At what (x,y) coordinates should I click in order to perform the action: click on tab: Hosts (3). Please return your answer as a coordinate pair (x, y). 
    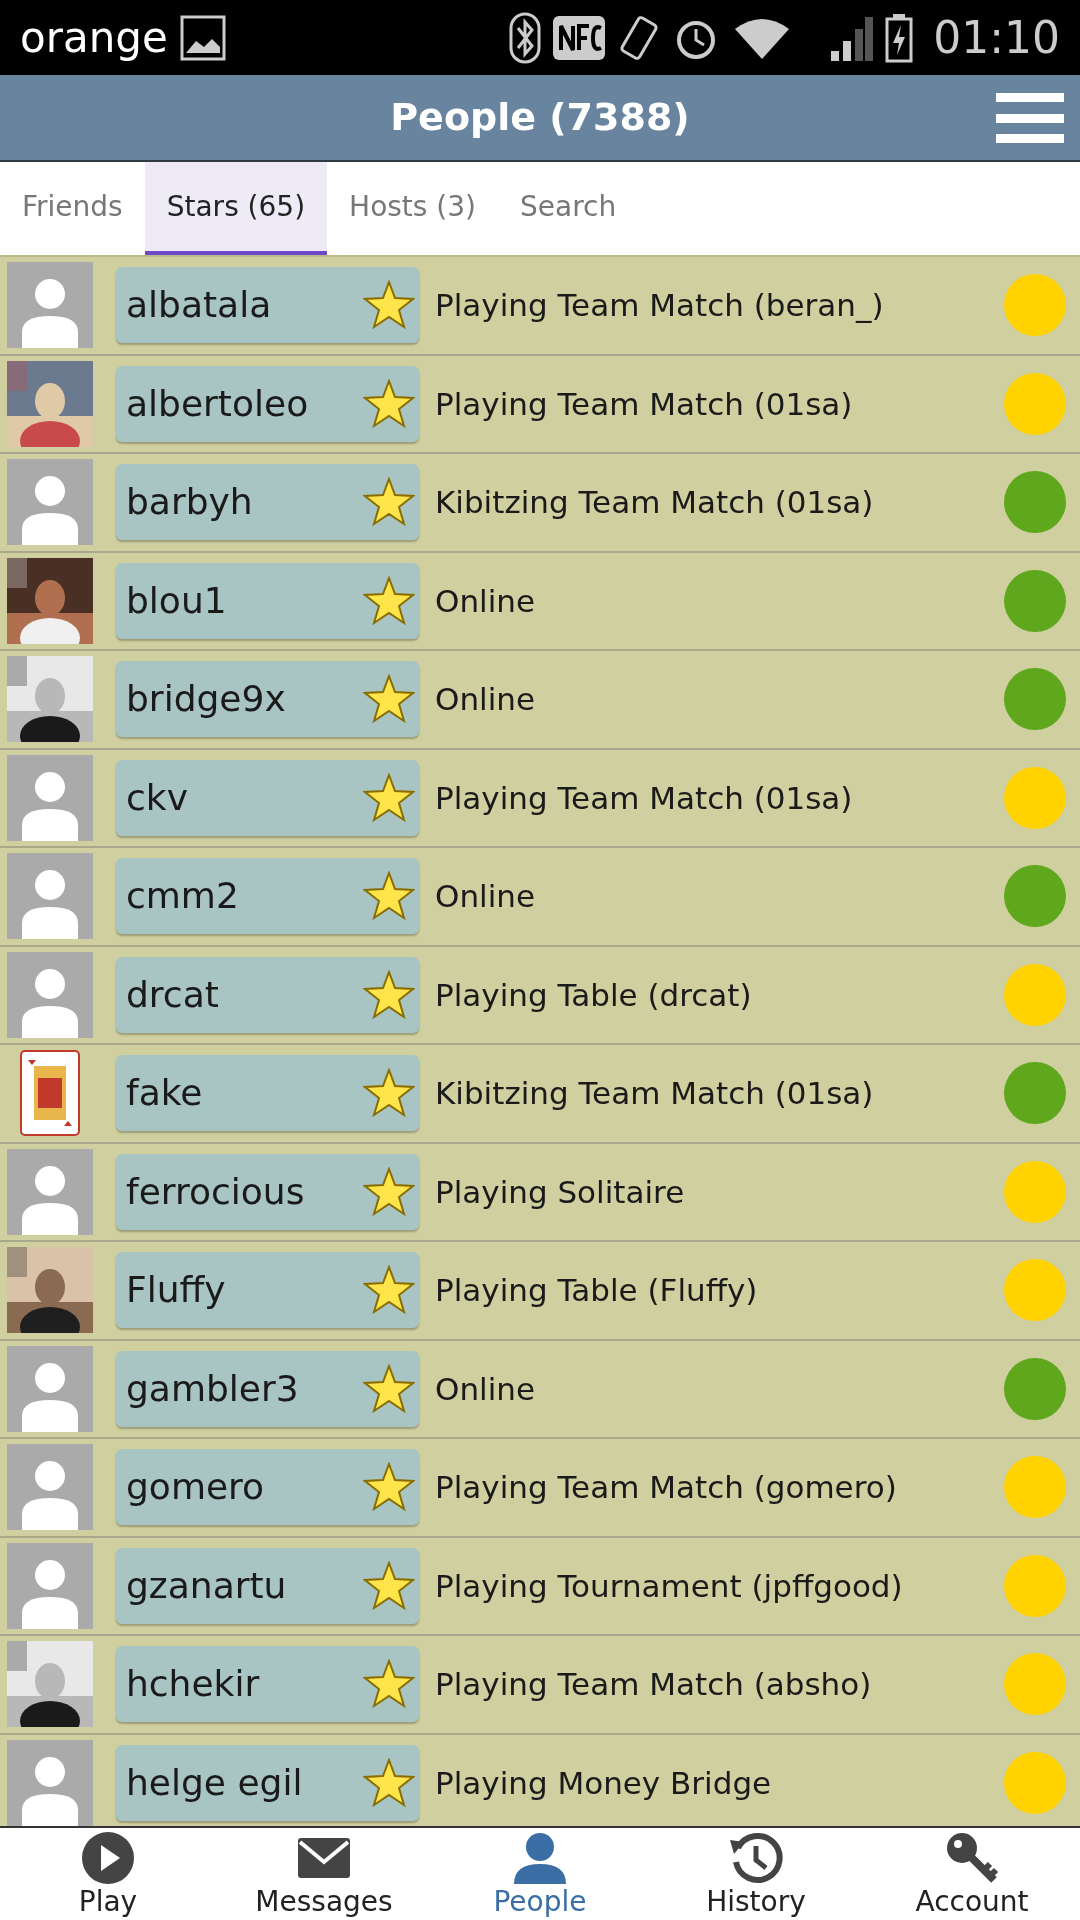
    Looking at the image, I should click on (412, 208).